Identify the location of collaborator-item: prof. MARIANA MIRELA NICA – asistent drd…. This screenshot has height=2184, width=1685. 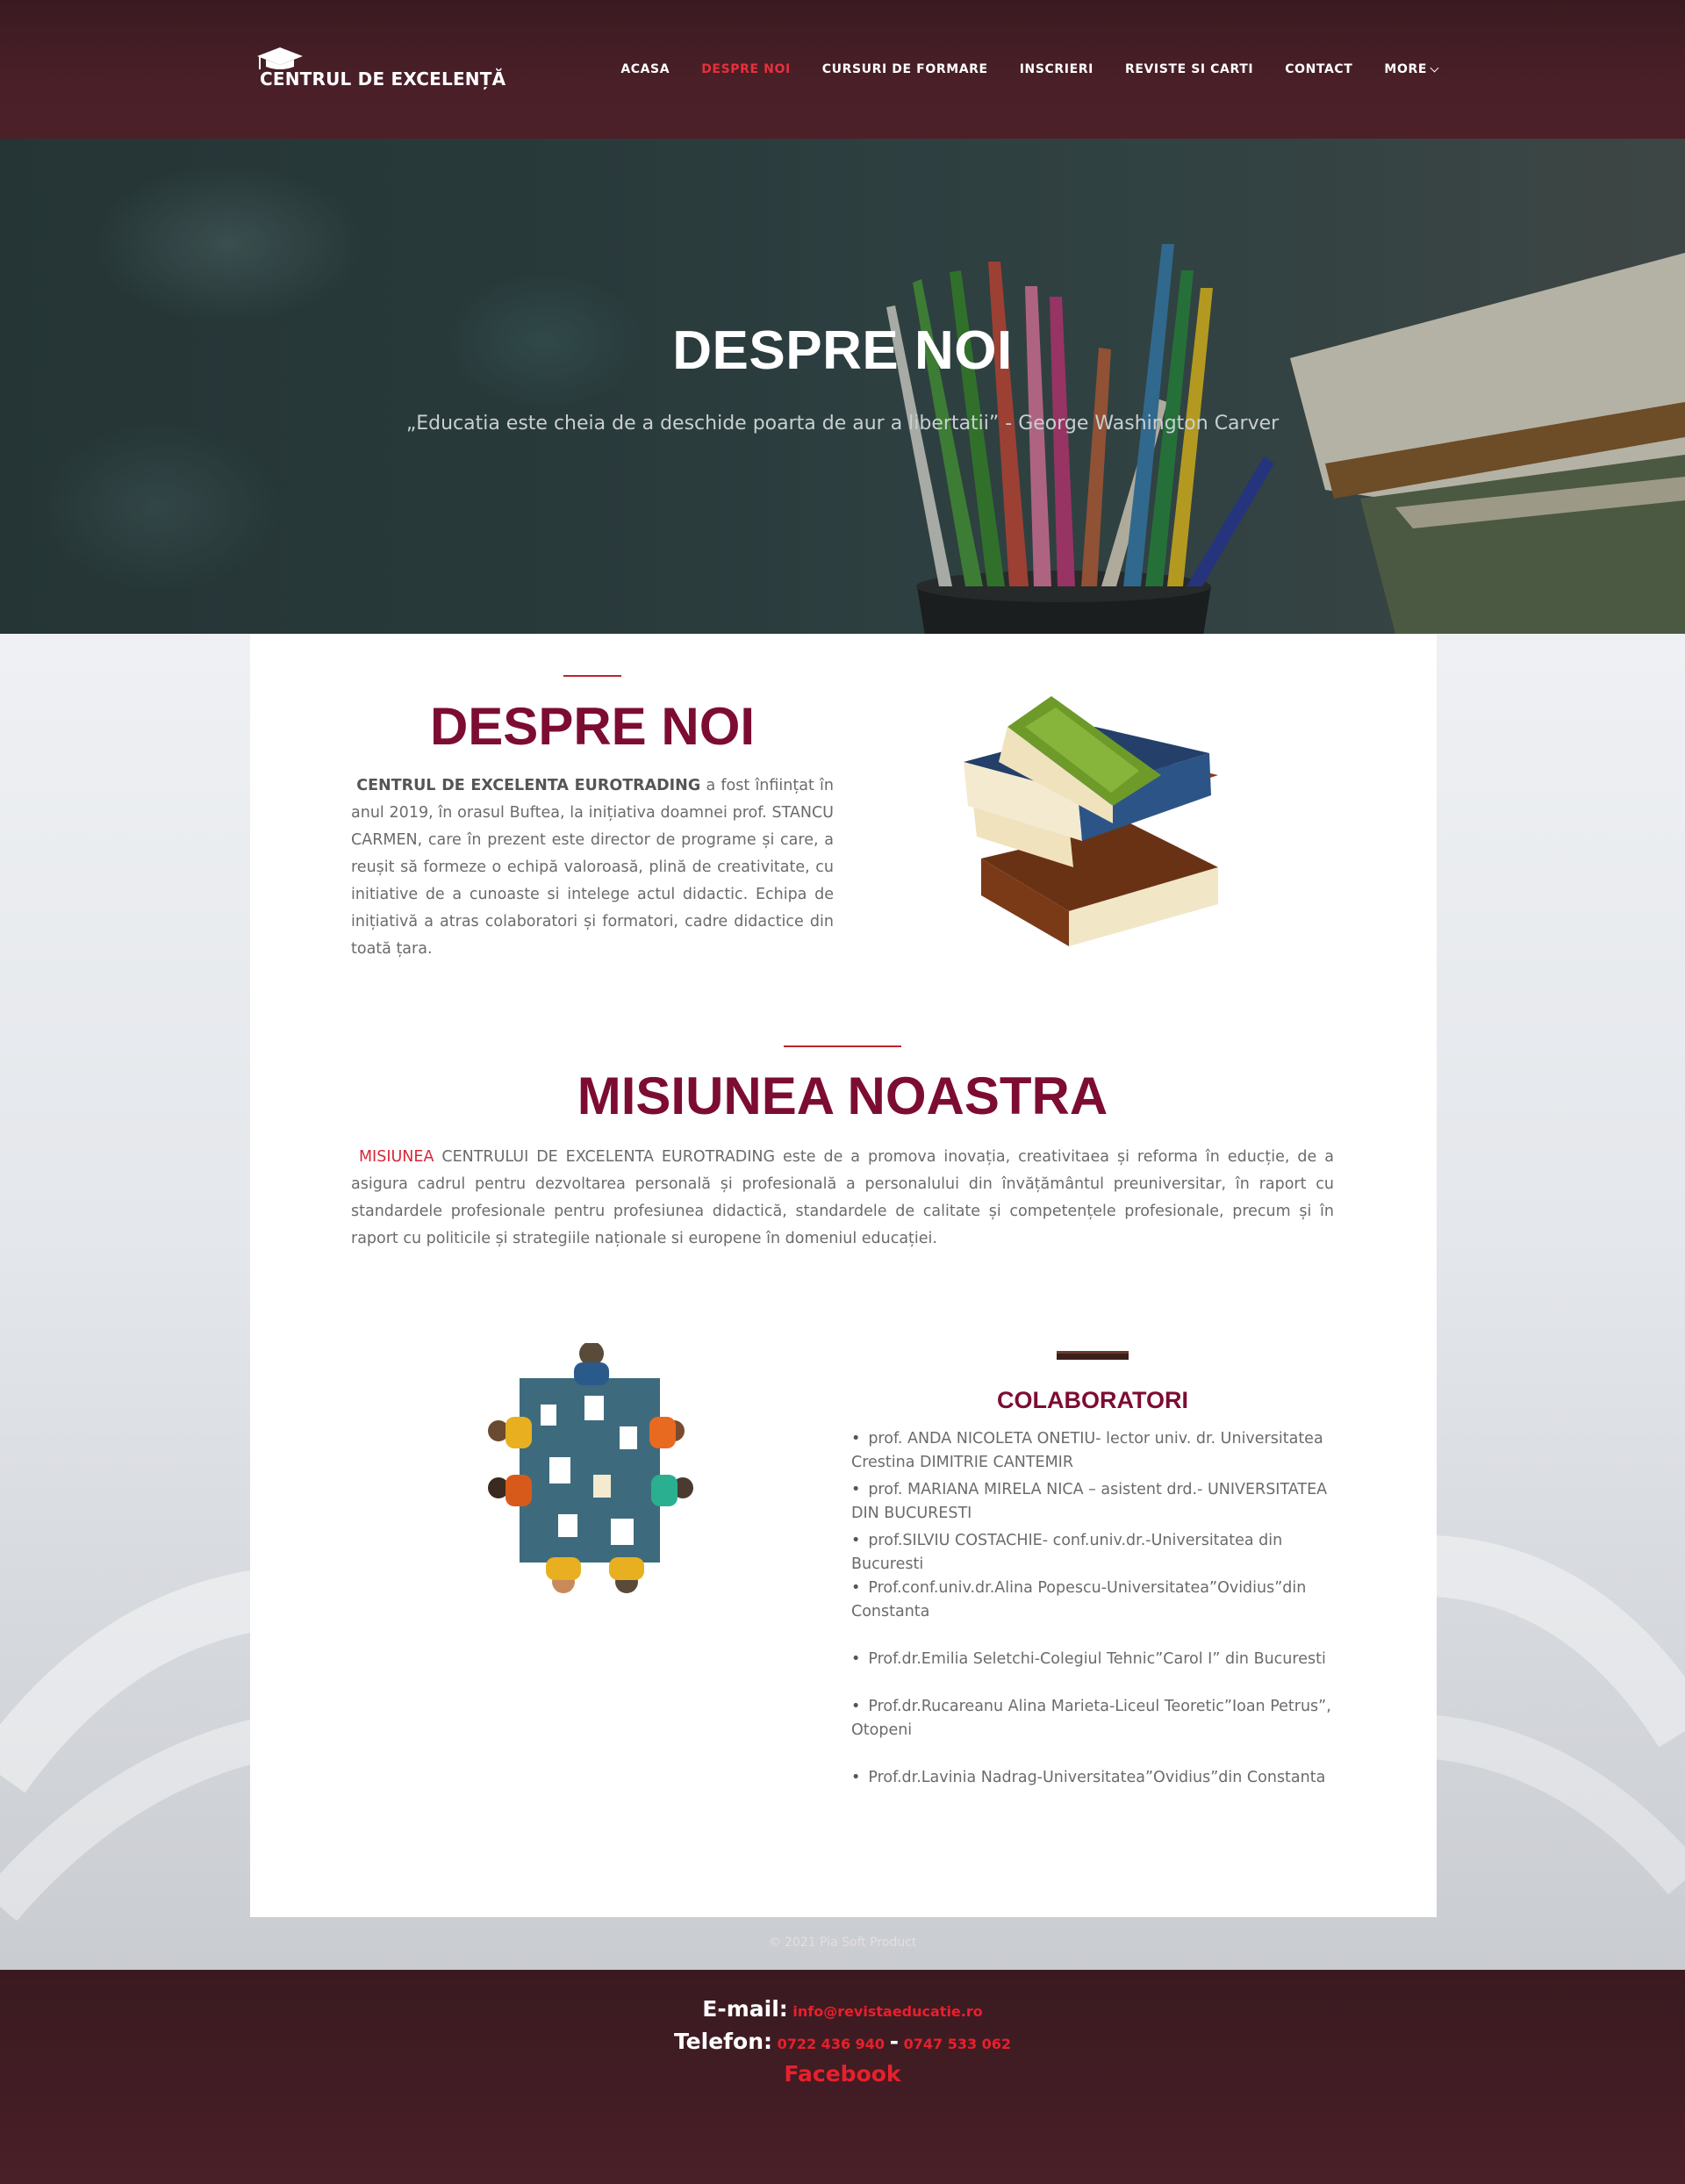
(1094, 1502).